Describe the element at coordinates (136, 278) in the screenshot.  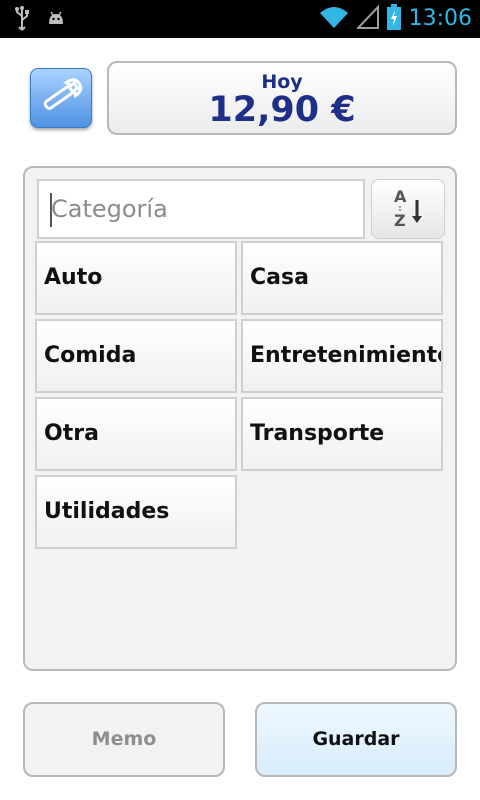
I see `category-button-auto: Auto` at that location.